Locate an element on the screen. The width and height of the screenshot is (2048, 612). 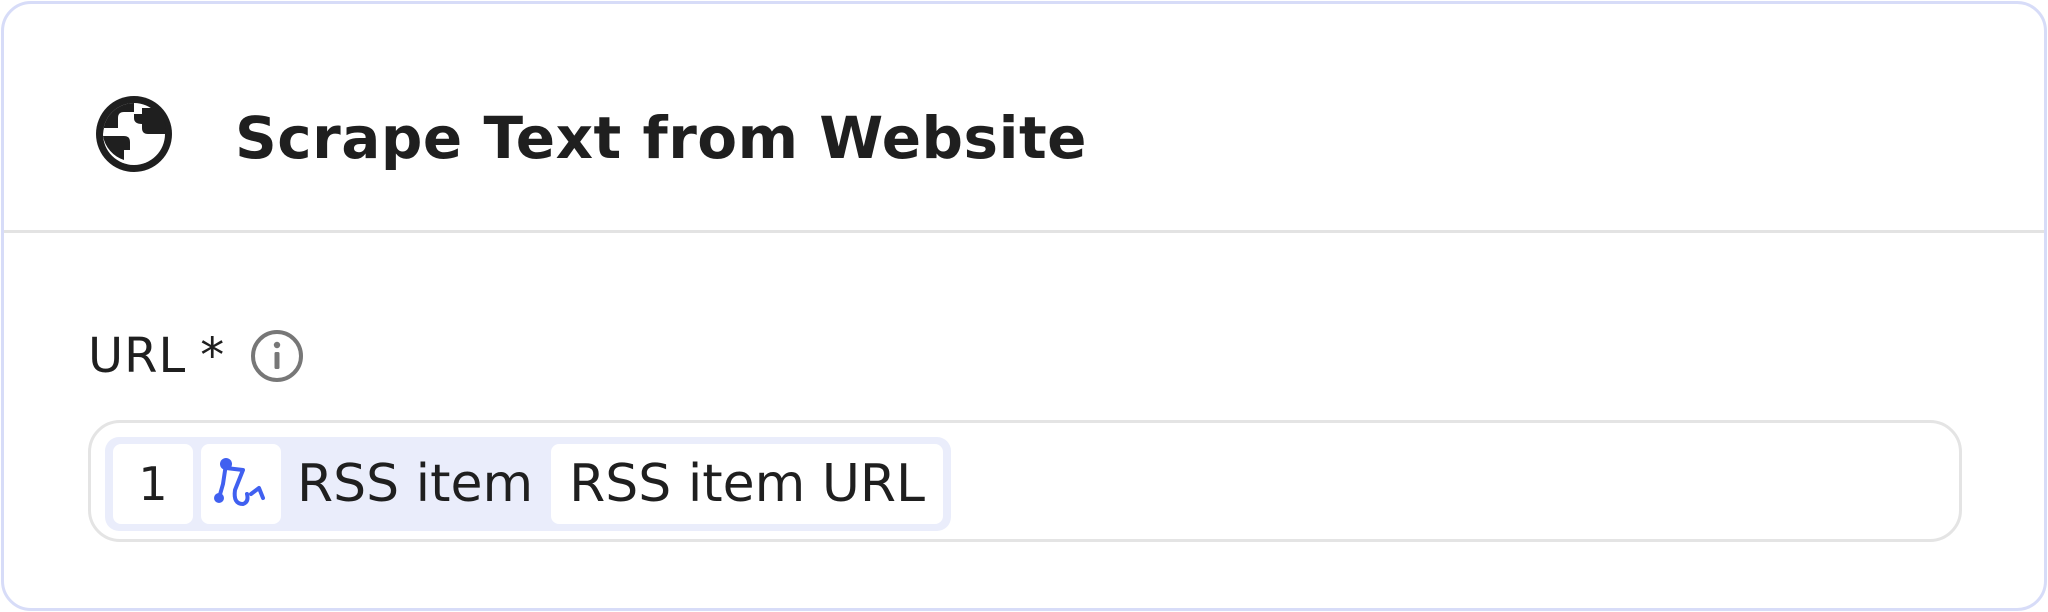
variable-token: 1 RSS item RSS item URL is located at coordinates (528, 484).